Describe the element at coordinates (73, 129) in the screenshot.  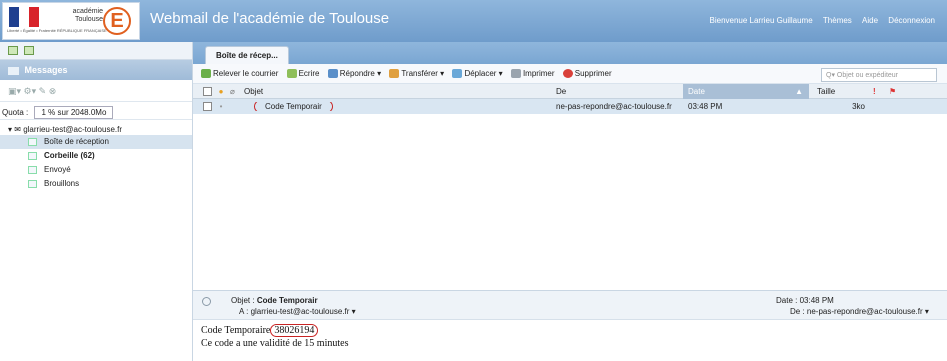
I see `account-label: glarrieu-test@ac-toulouse.fr` at that location.